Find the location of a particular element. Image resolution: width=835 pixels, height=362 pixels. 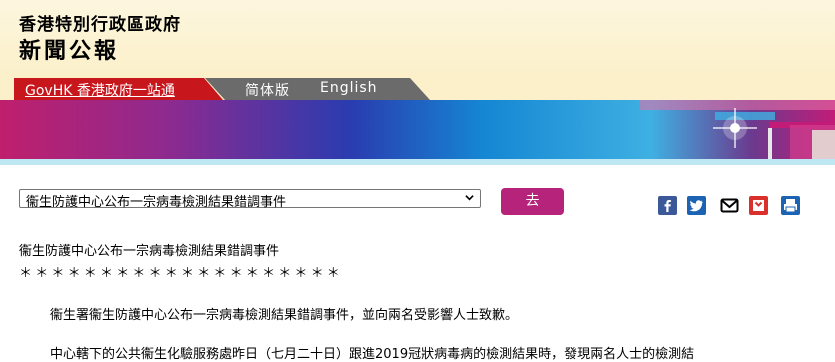

press-release-select: 衞生防護中心公布一宗病毒檢測結果錯調事件 is located at coordinates (250, 199).